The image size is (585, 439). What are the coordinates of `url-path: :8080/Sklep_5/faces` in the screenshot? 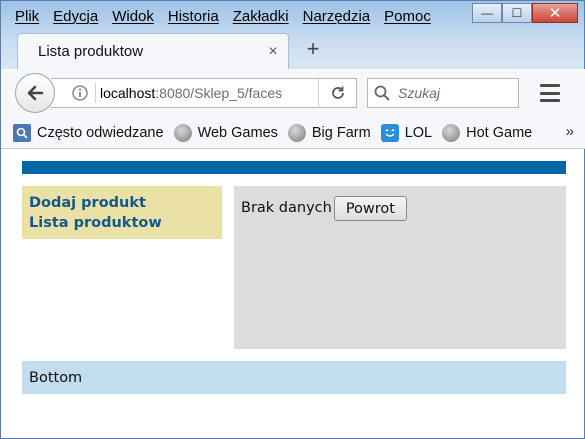 It's located at (219, 93).